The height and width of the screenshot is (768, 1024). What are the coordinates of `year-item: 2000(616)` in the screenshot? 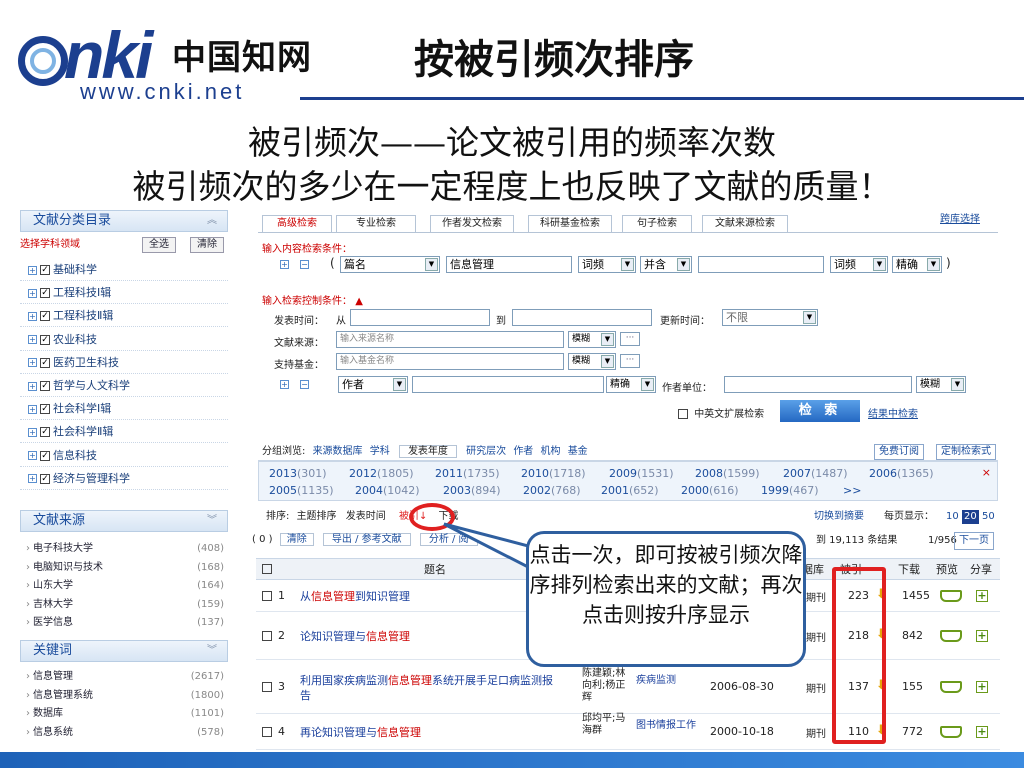 It's located at (710, 490).